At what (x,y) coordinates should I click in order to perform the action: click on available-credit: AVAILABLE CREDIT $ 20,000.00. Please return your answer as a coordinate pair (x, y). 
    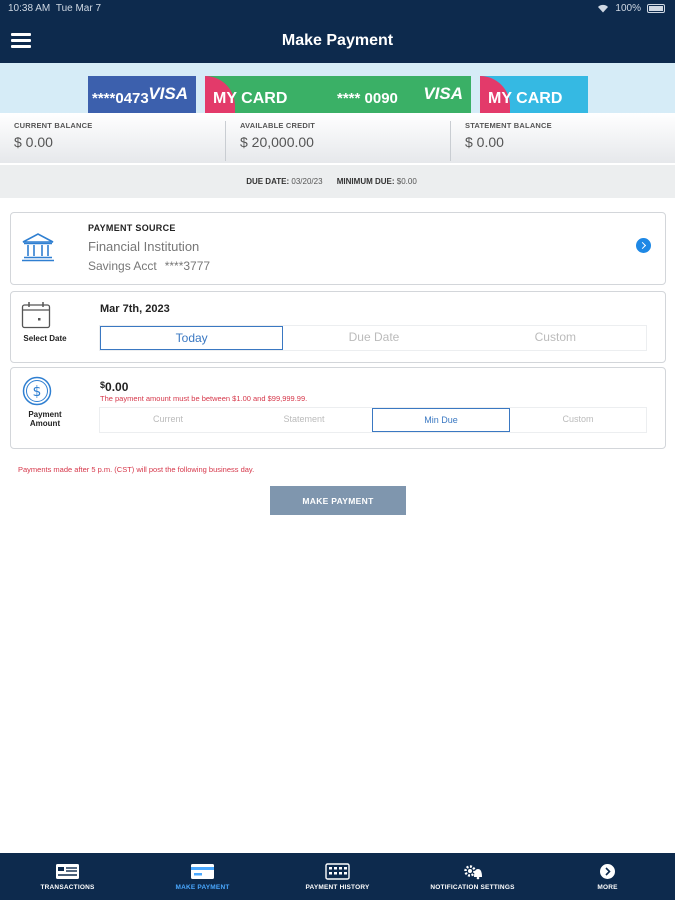
    Looking at the image, I should click on (337, 141).